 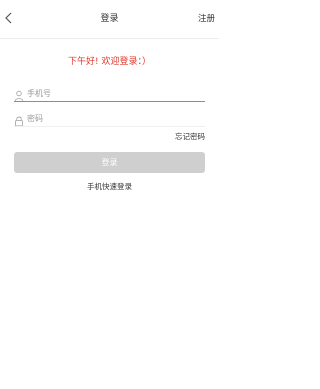 I want to click on phone-input, so click(x=115, y=93).